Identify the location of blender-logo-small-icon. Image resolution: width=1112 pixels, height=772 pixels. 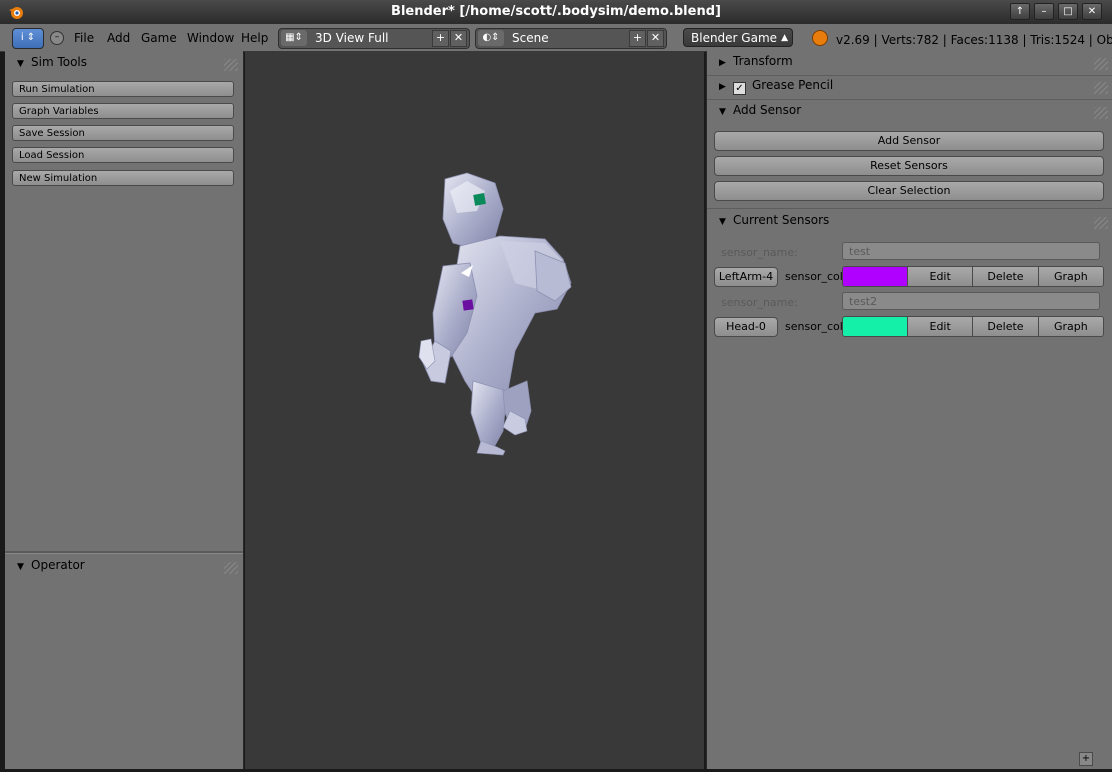
(820, 38).